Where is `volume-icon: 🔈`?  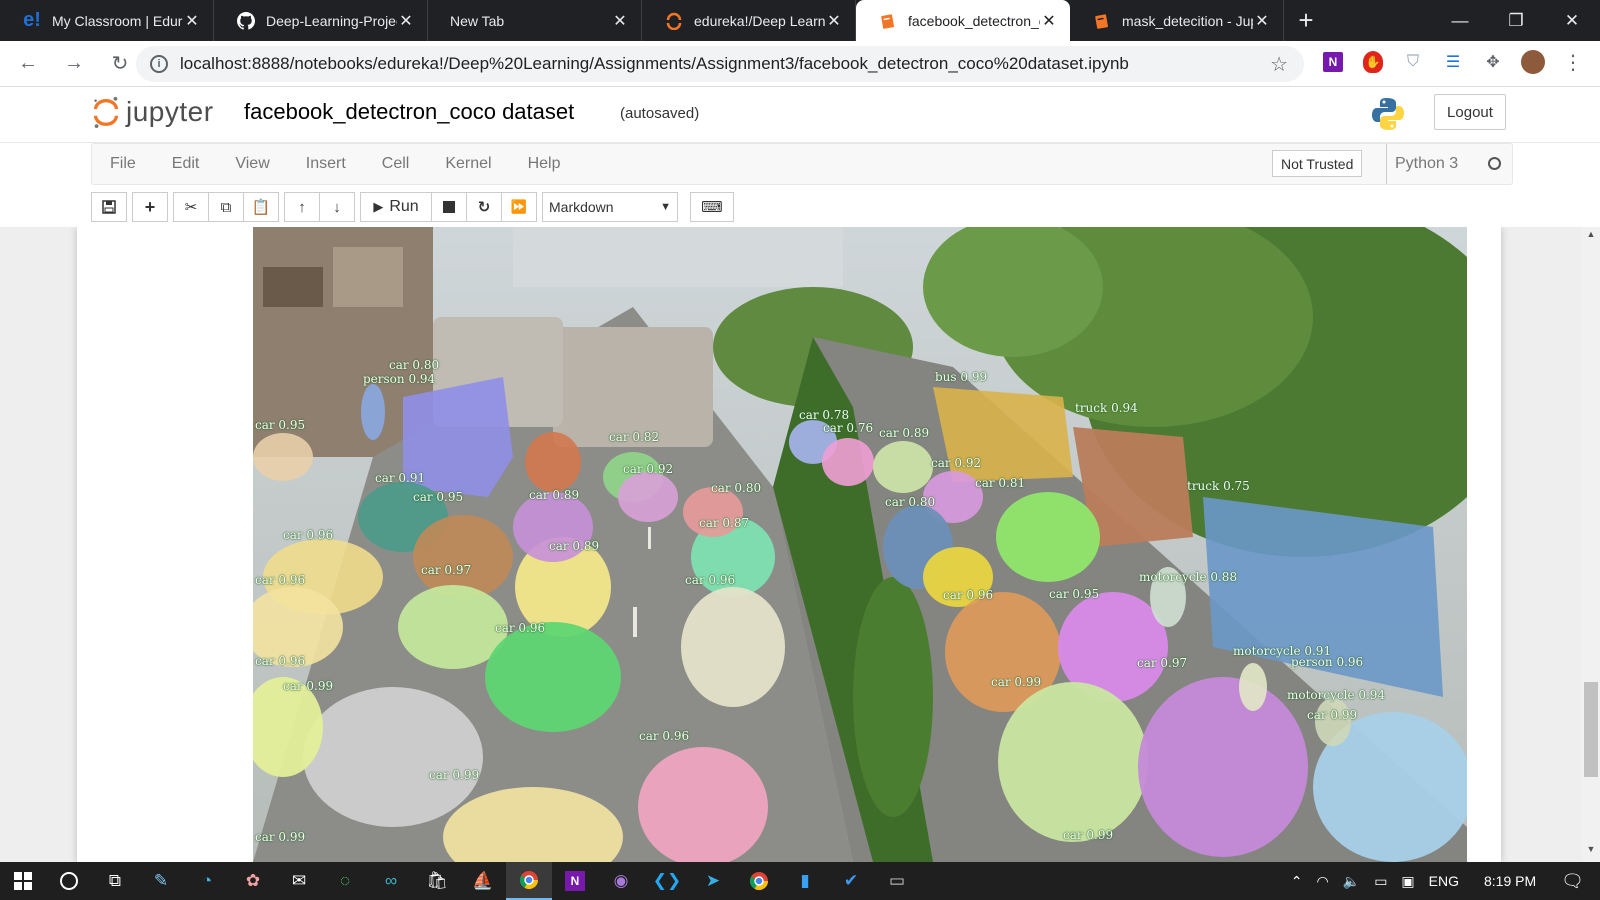
volume-icon: 🔈 is located at coordinates (1351, 881).